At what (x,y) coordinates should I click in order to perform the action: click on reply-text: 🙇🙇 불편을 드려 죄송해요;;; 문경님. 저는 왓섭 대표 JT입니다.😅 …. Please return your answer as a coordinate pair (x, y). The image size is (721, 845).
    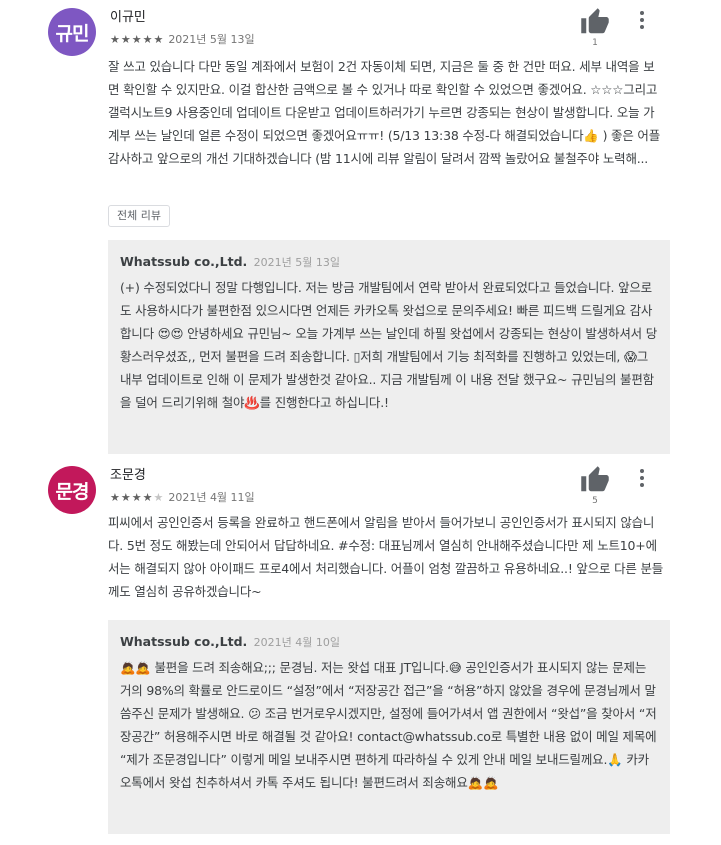
    Looking at the image, I should click on (388, 725).